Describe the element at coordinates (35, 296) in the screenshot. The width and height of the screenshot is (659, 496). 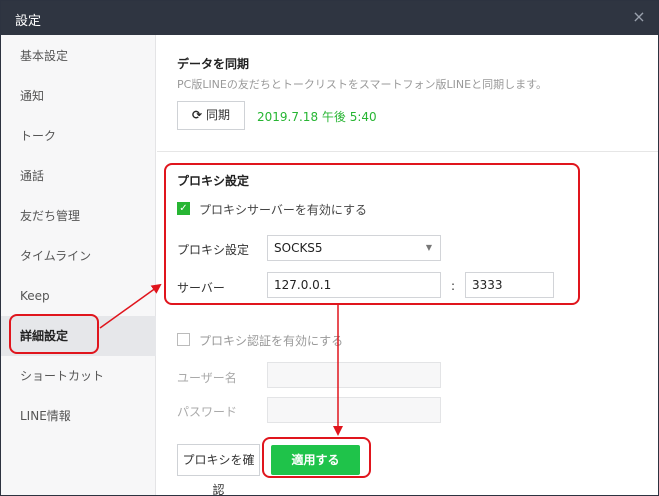
I see `sidebar-item-label: Keep` at that location.